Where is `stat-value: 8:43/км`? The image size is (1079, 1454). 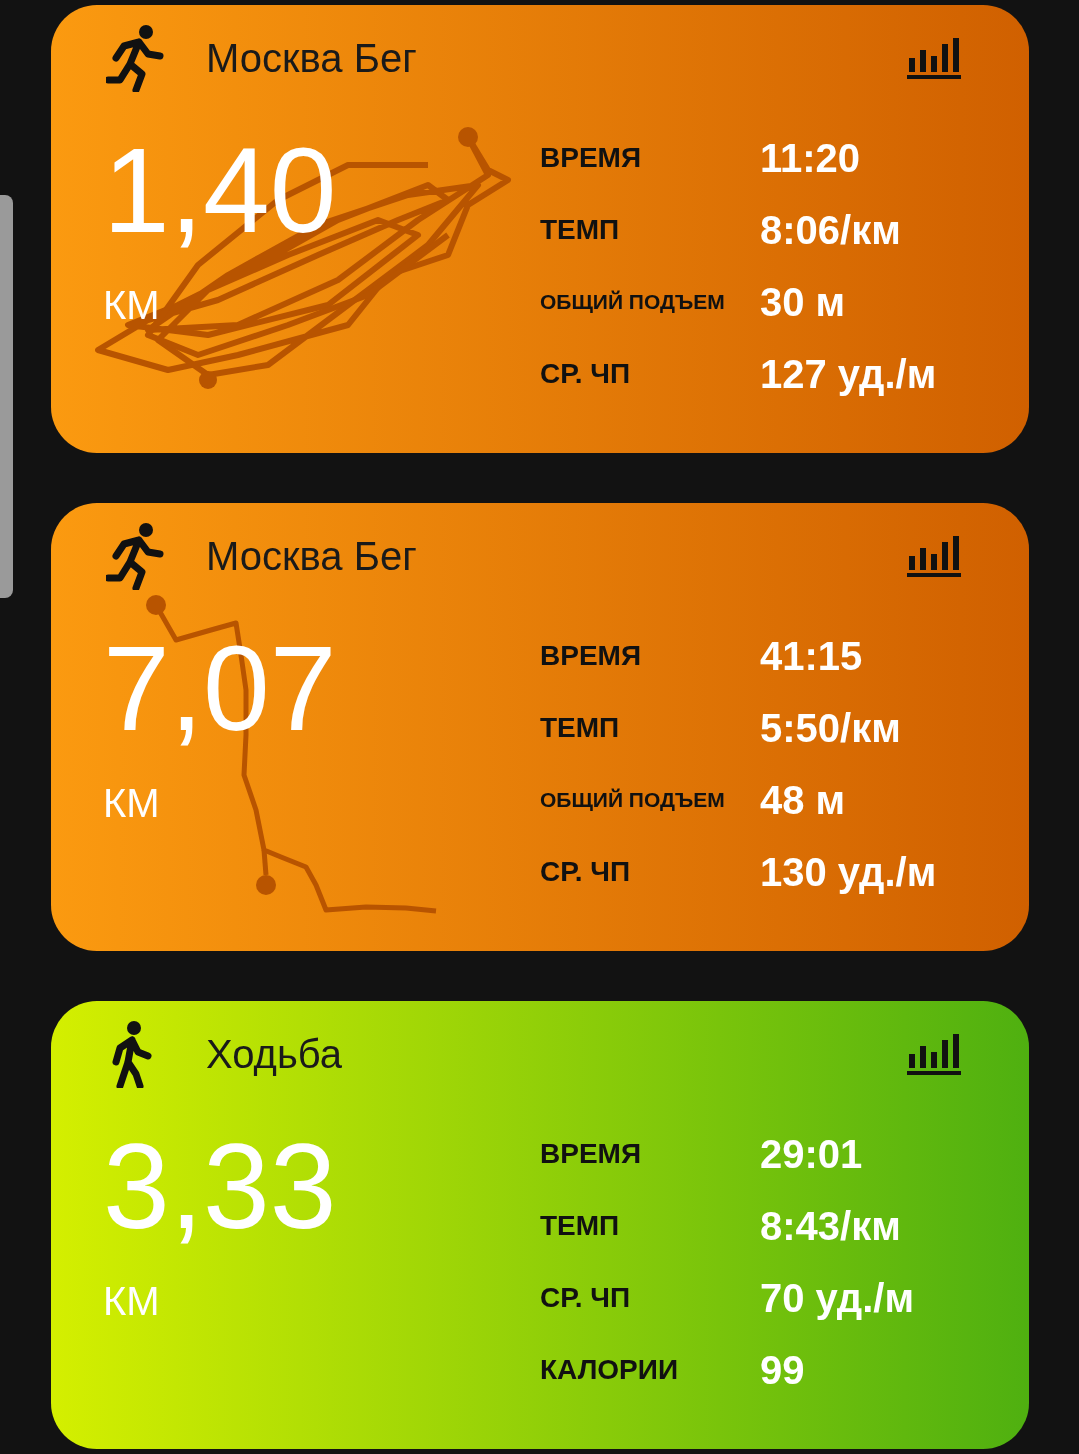 stat-value: 8:43/км is located at coordinates (830, 1226).